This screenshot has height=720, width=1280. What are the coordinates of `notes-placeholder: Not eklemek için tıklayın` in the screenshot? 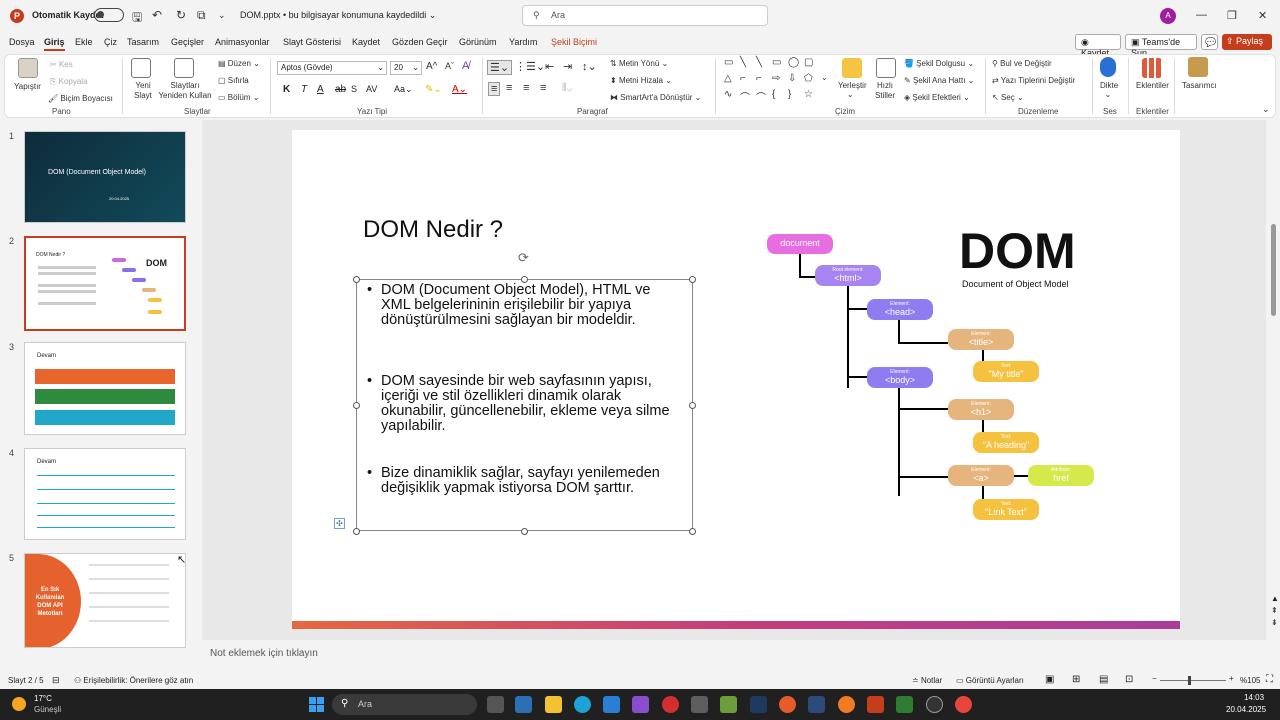 It's located at (264, 653).